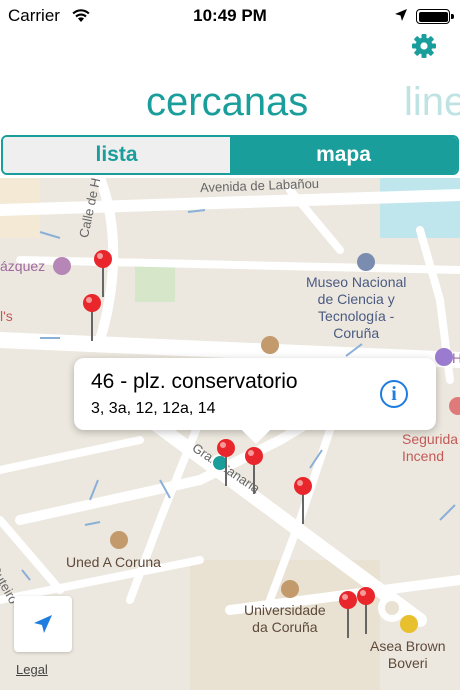 This screenshot has height=690, width=460. Describe the element at coordinates (408, 654) in the screenshot. I see `poi-asea-brown-boveri: Asea Brown Boveri` at that location.